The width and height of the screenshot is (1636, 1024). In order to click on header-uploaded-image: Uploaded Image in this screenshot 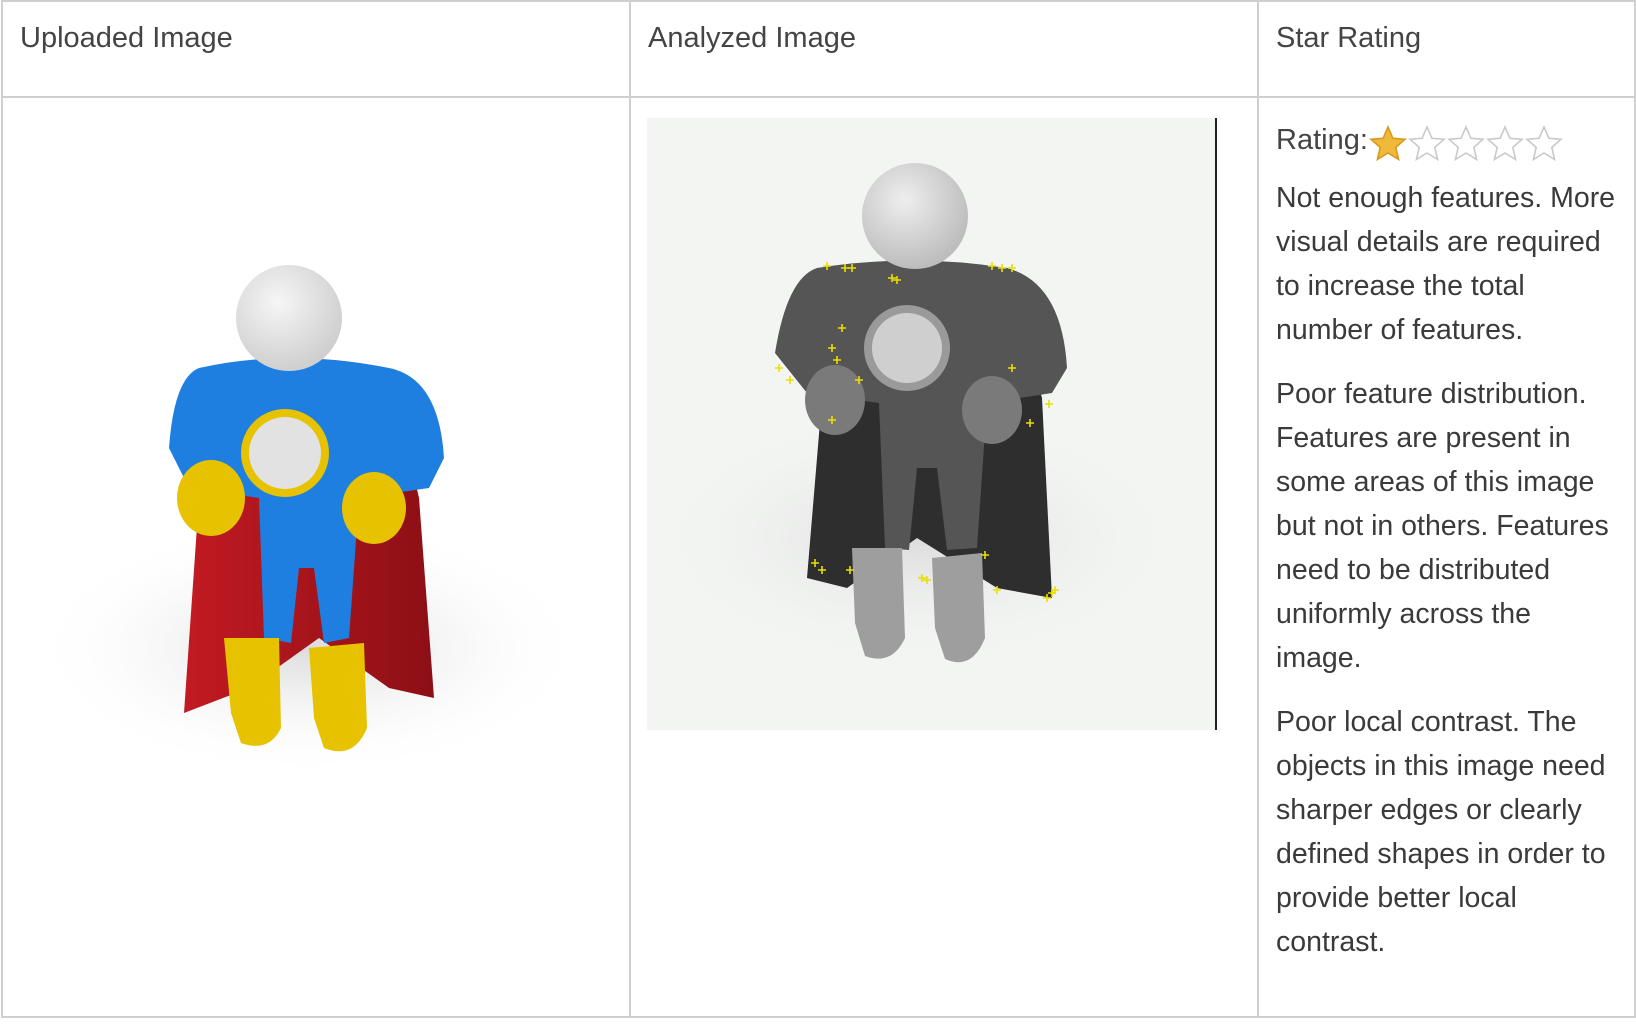, I will do `click(316, 49)`.